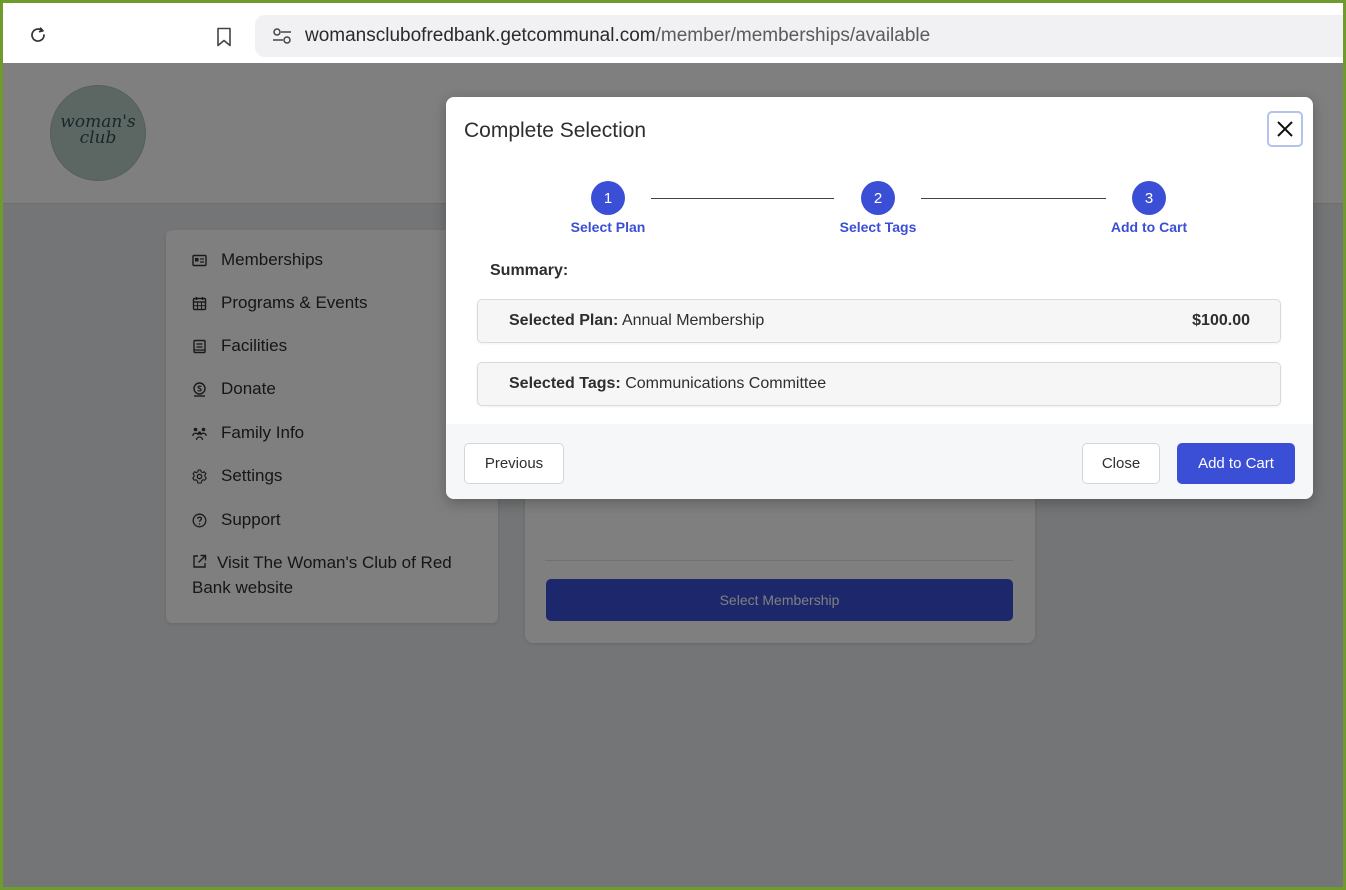 The image size is (1346, 890). What do you see at coordinates (1121, 463) in the screenshot?
I see `close-button: Close` at bounding box center [1121, 463].